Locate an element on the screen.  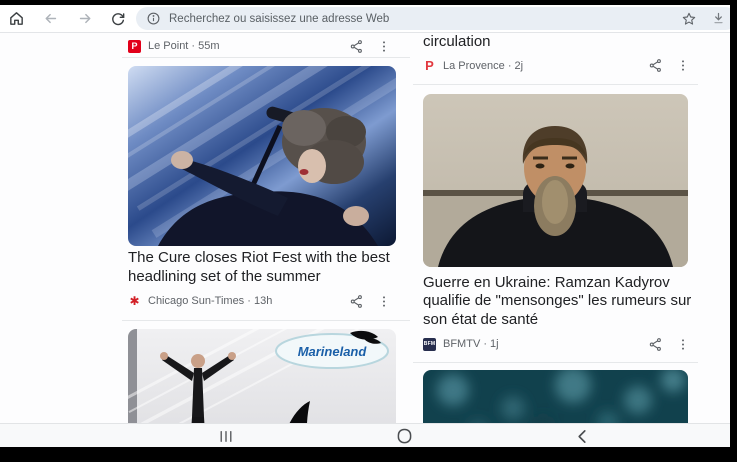
article-source-row: ✱ Chicago Sun-Times · 13h is located at coordinates (266, 301).